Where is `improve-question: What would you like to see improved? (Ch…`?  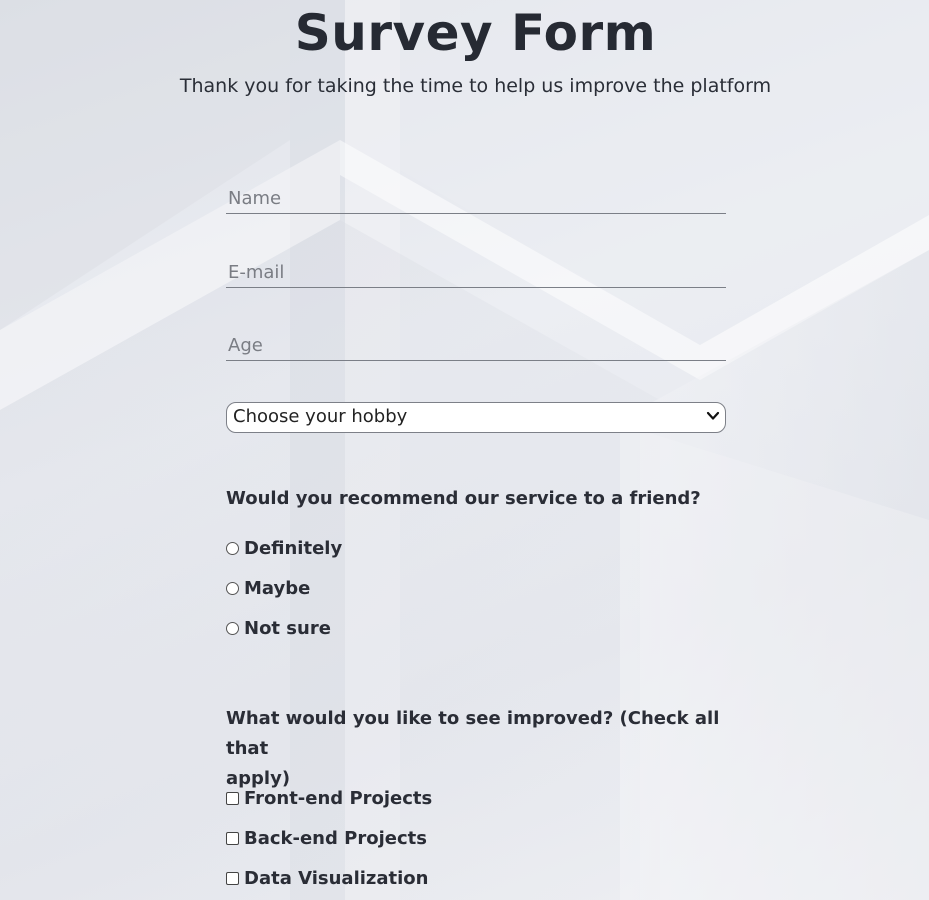 improve-question: What would you like to see improved? (Ch… is located at coordinates (476, 749).